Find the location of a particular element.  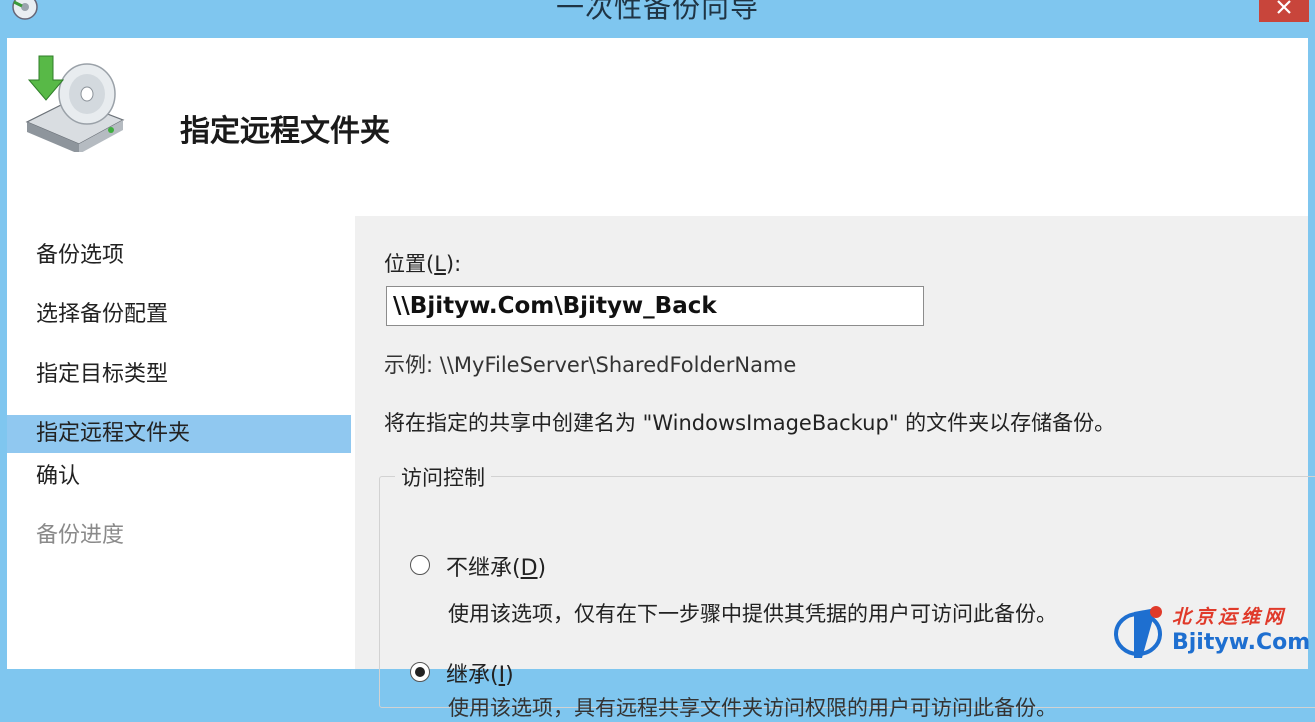

title-bar: 一次性备份向导 is located at coordinates (657, 19).